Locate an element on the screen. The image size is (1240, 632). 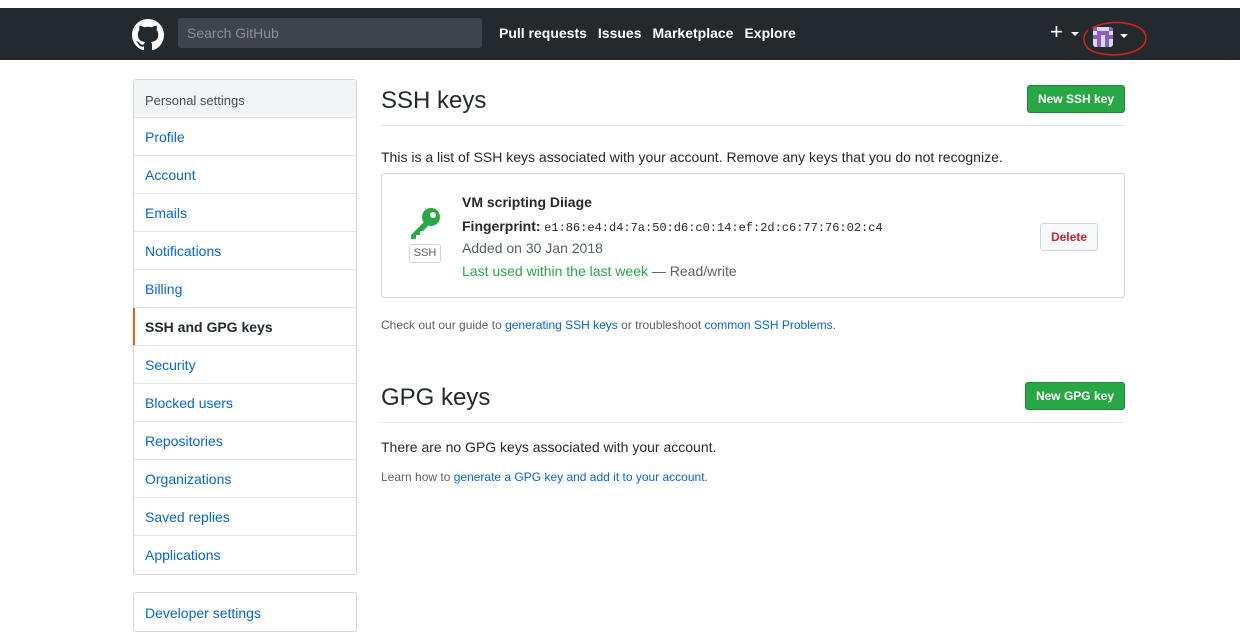
learn-suffix: . is located at coordinates (706, 477).